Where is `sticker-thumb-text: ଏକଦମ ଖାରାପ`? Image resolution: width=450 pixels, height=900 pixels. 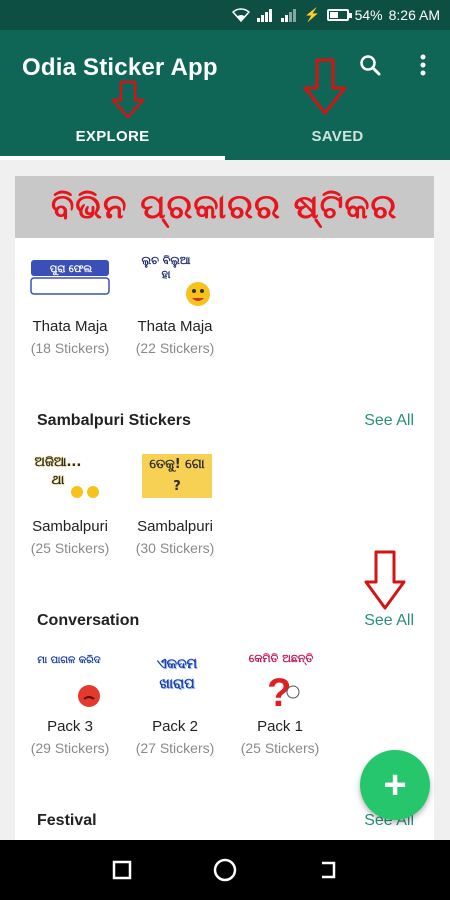
sticker-thumb-text: ଏକଦମ ଖାରାପ is located at coordinates (177, 674).